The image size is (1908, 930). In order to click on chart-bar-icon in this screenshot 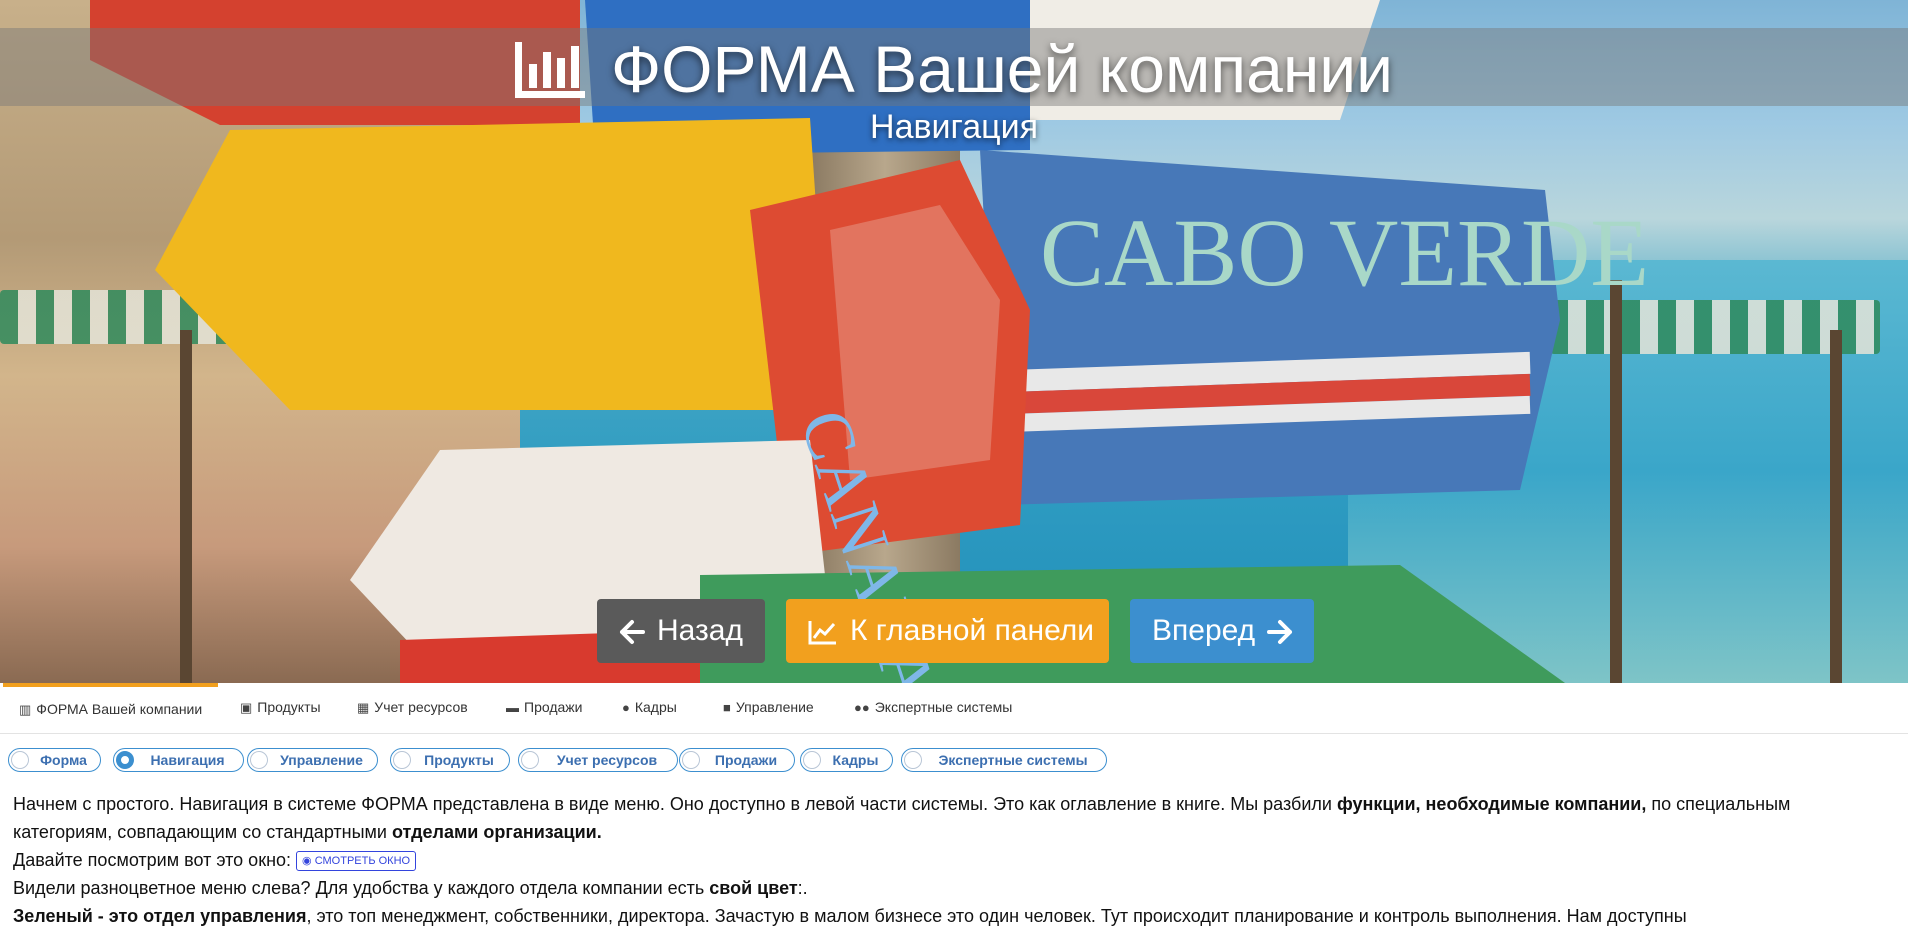, I will do `click(549, 75)`.